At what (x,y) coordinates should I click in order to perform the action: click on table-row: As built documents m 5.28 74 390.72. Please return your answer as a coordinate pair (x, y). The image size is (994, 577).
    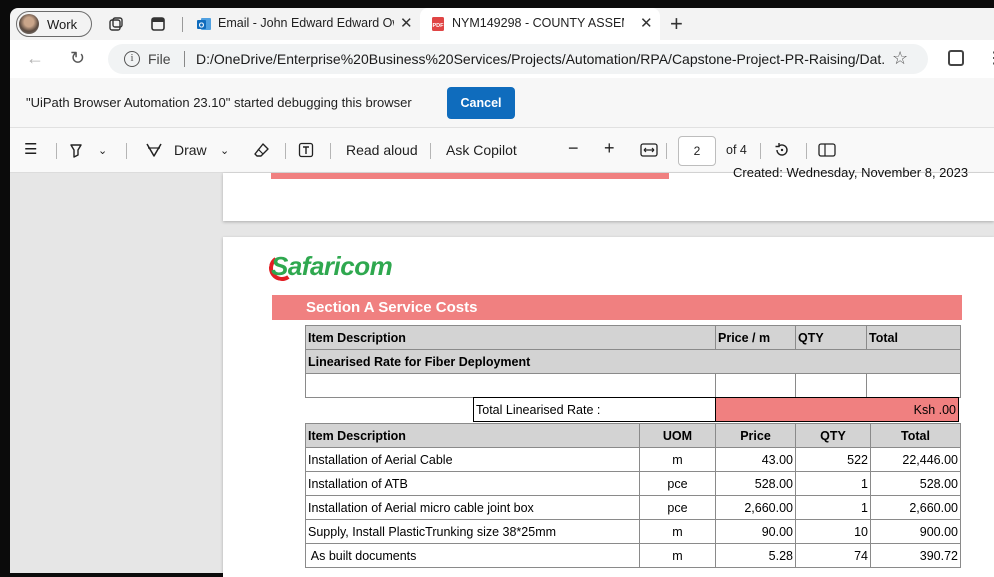
    Looking at the image, I should click on (633, 555).